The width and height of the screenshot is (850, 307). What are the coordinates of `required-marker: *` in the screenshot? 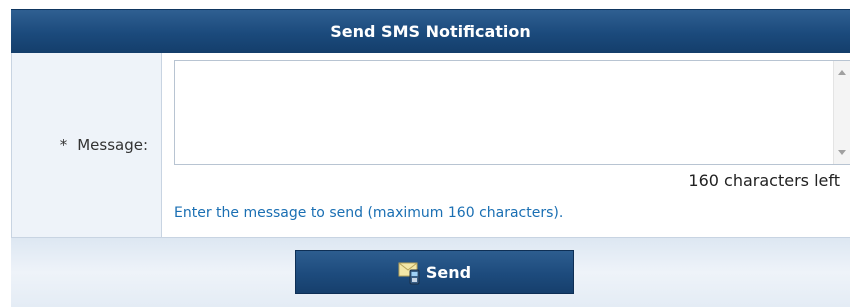 It's located at (63, 145).